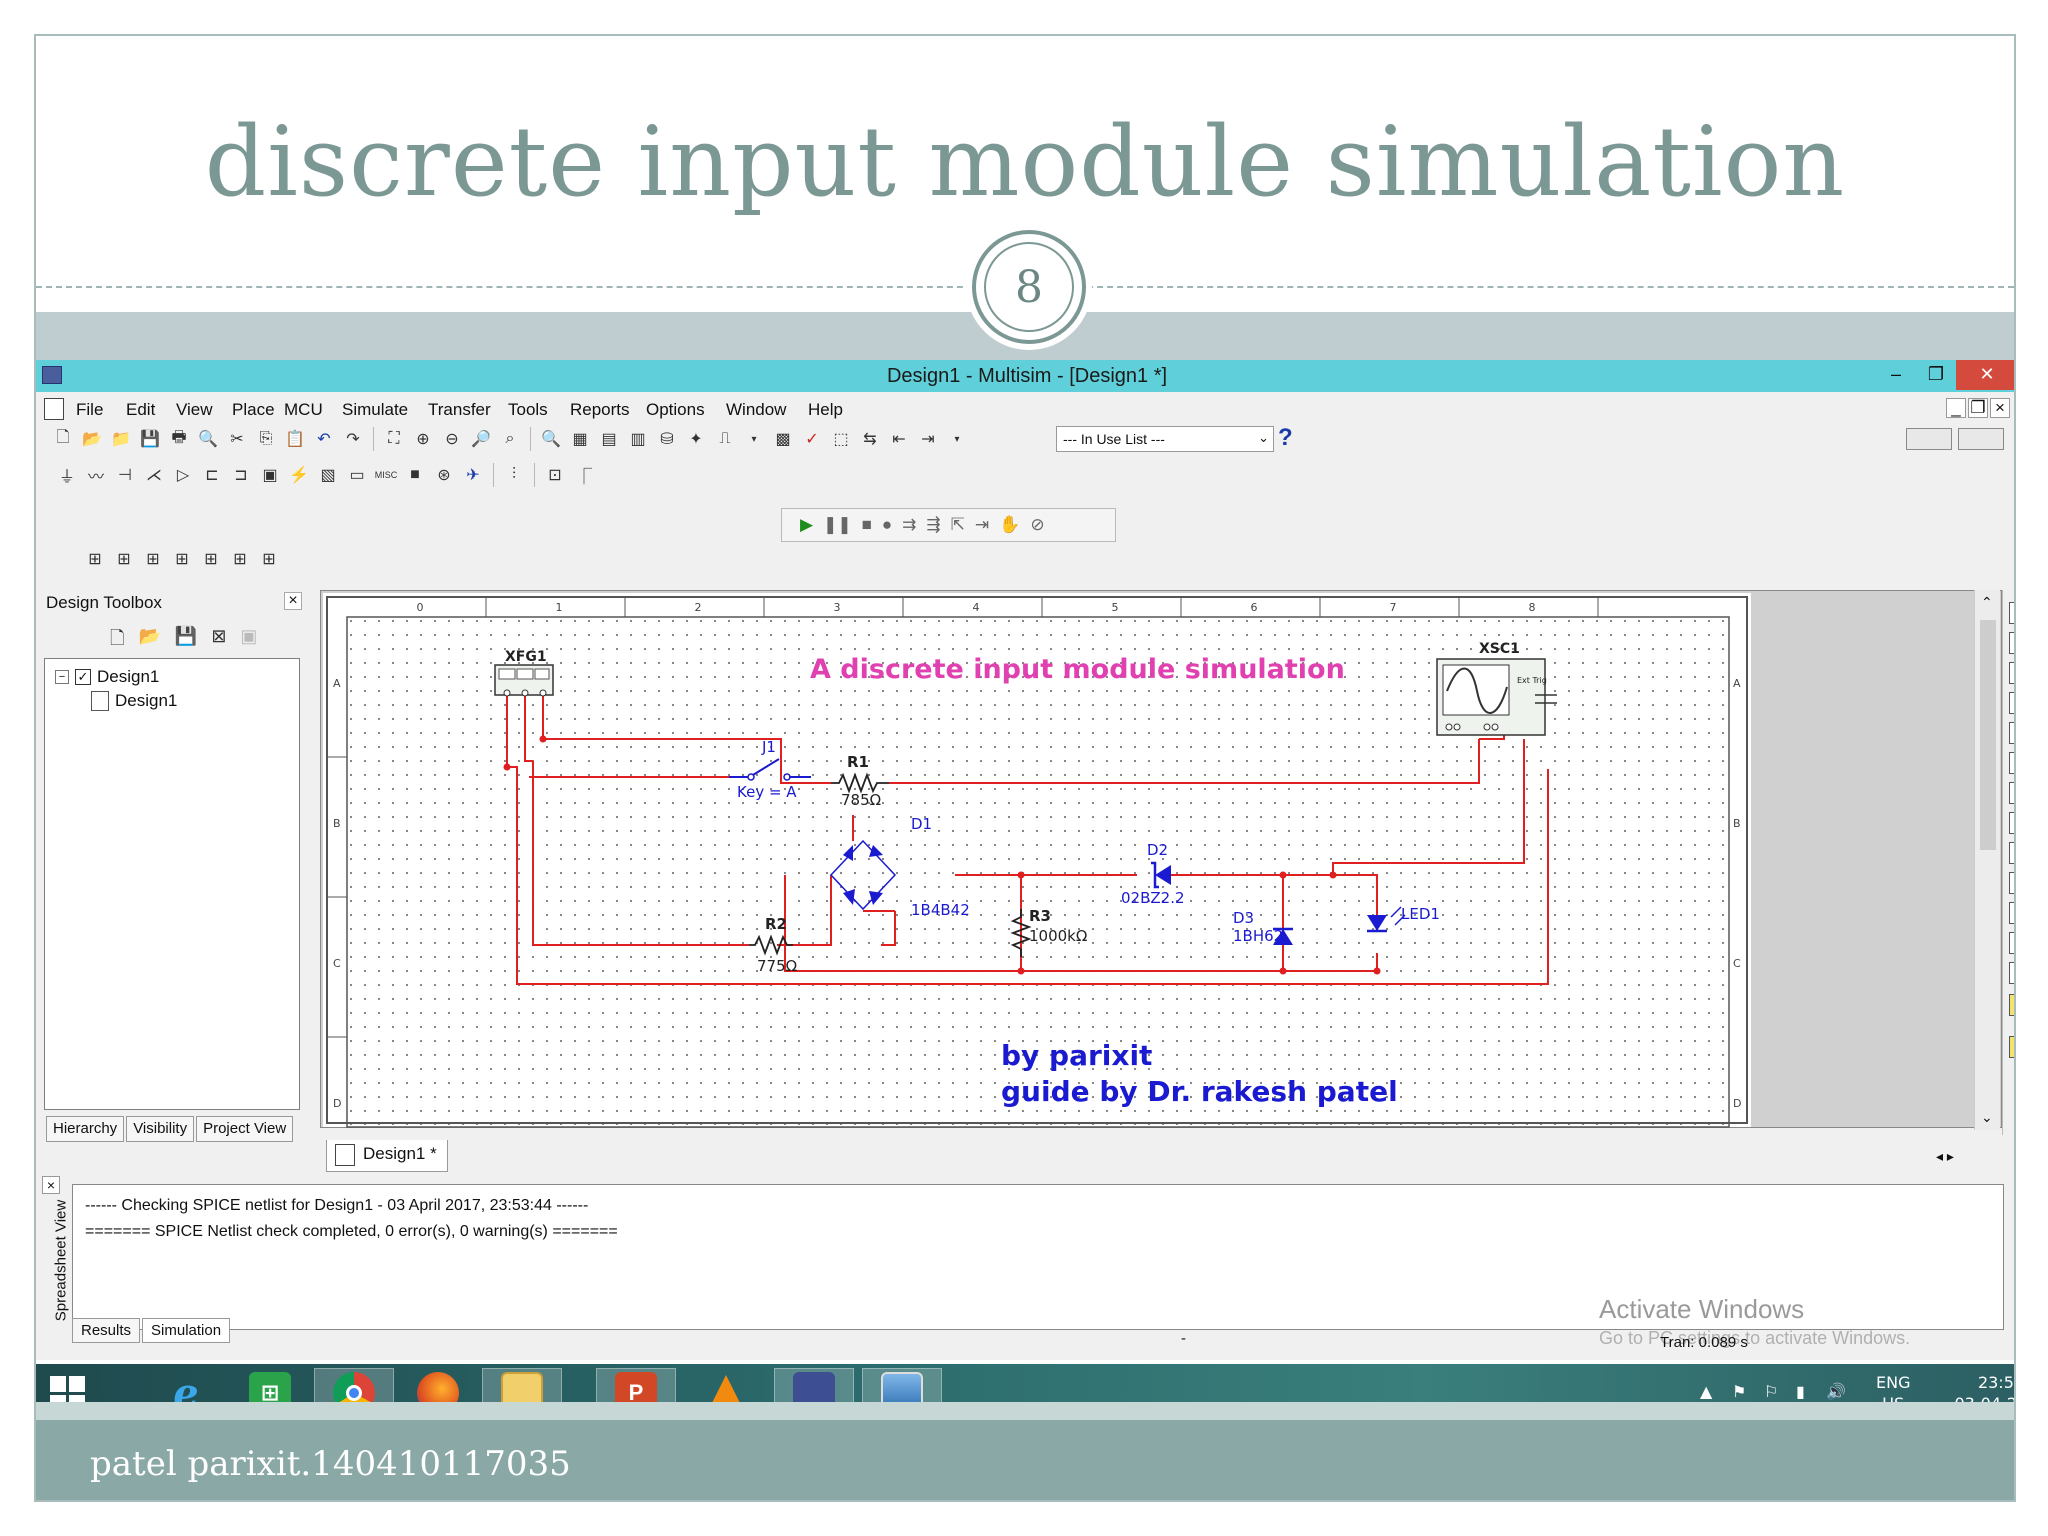 Image resolution: width=2048 pixels, height=1536 pixels. What do you see at coordinates (510, 439) in the screenshot?
I see `zoom-fit-icon: ⌕` at bounding box center [510, 439].